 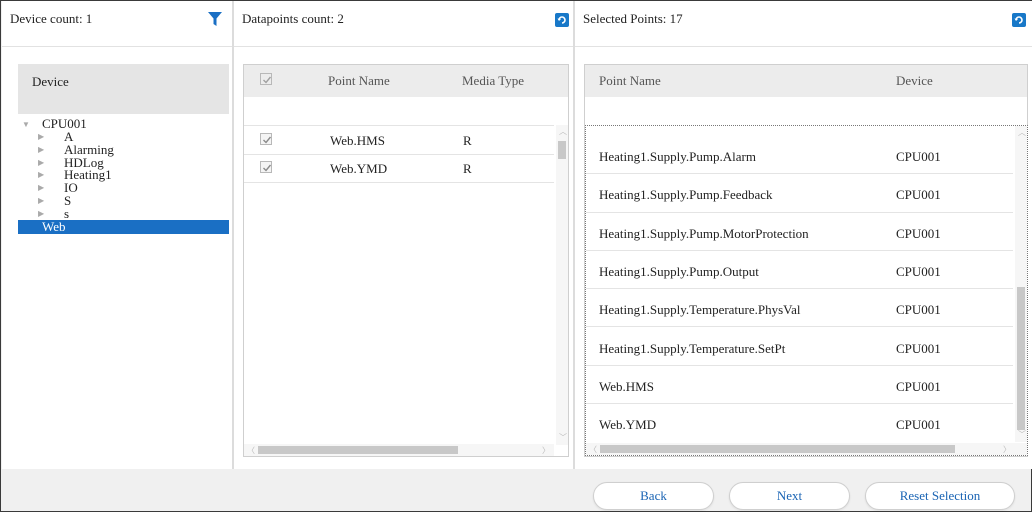 I want to click on tree-node-s-upper: ▶ S, so click(x=123, y=200).